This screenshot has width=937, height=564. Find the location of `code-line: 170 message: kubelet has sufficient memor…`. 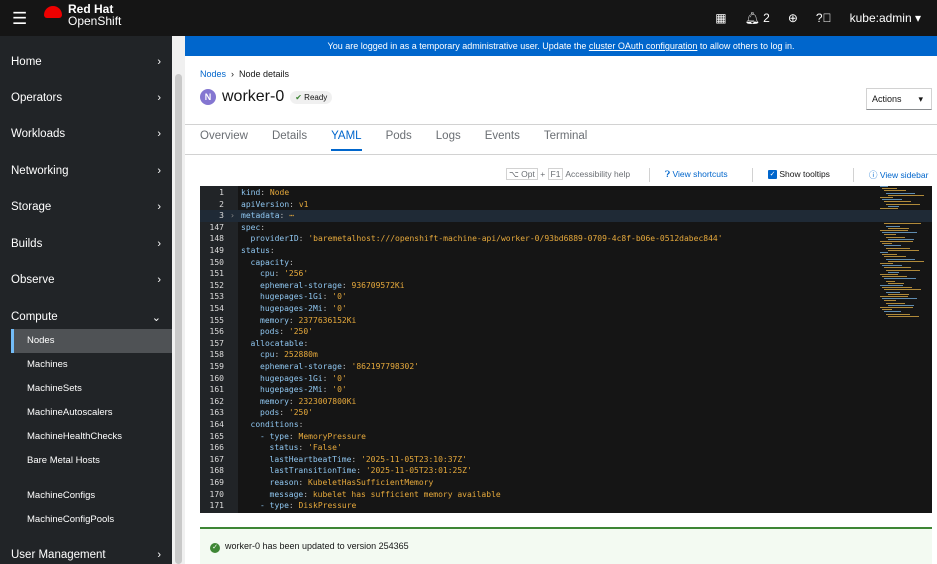

code-line: 170 message: kubelet has sufficient memor… is located at coordinates (566, 495).